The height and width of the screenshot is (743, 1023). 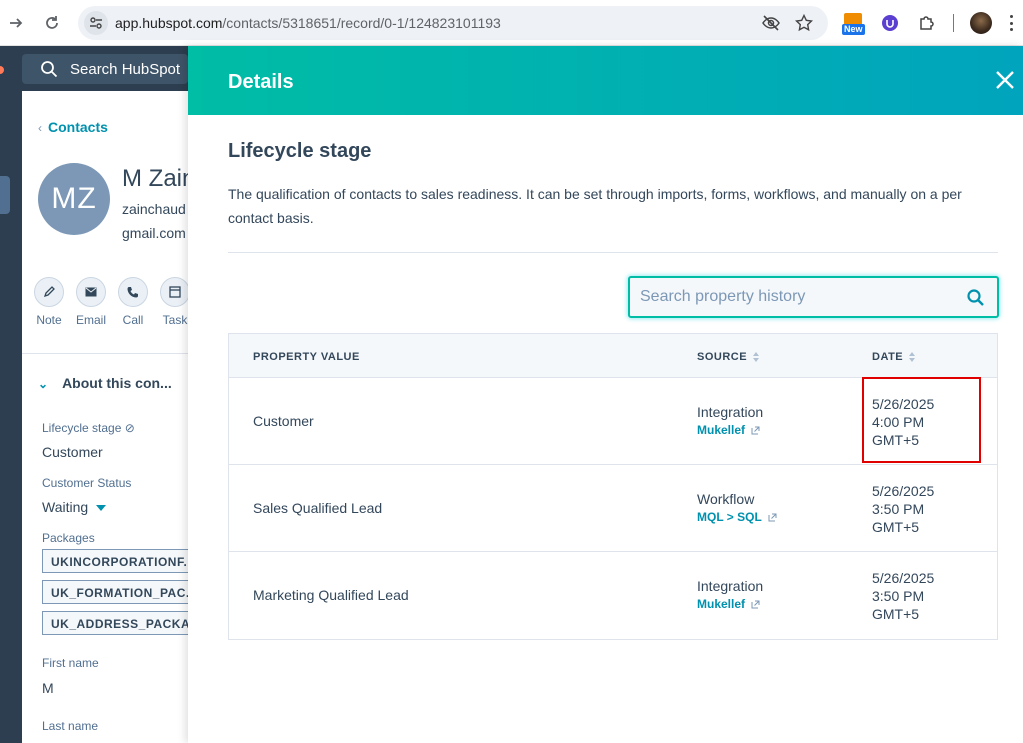 I want to click on profile-avatar, so click(x=981, y=23).